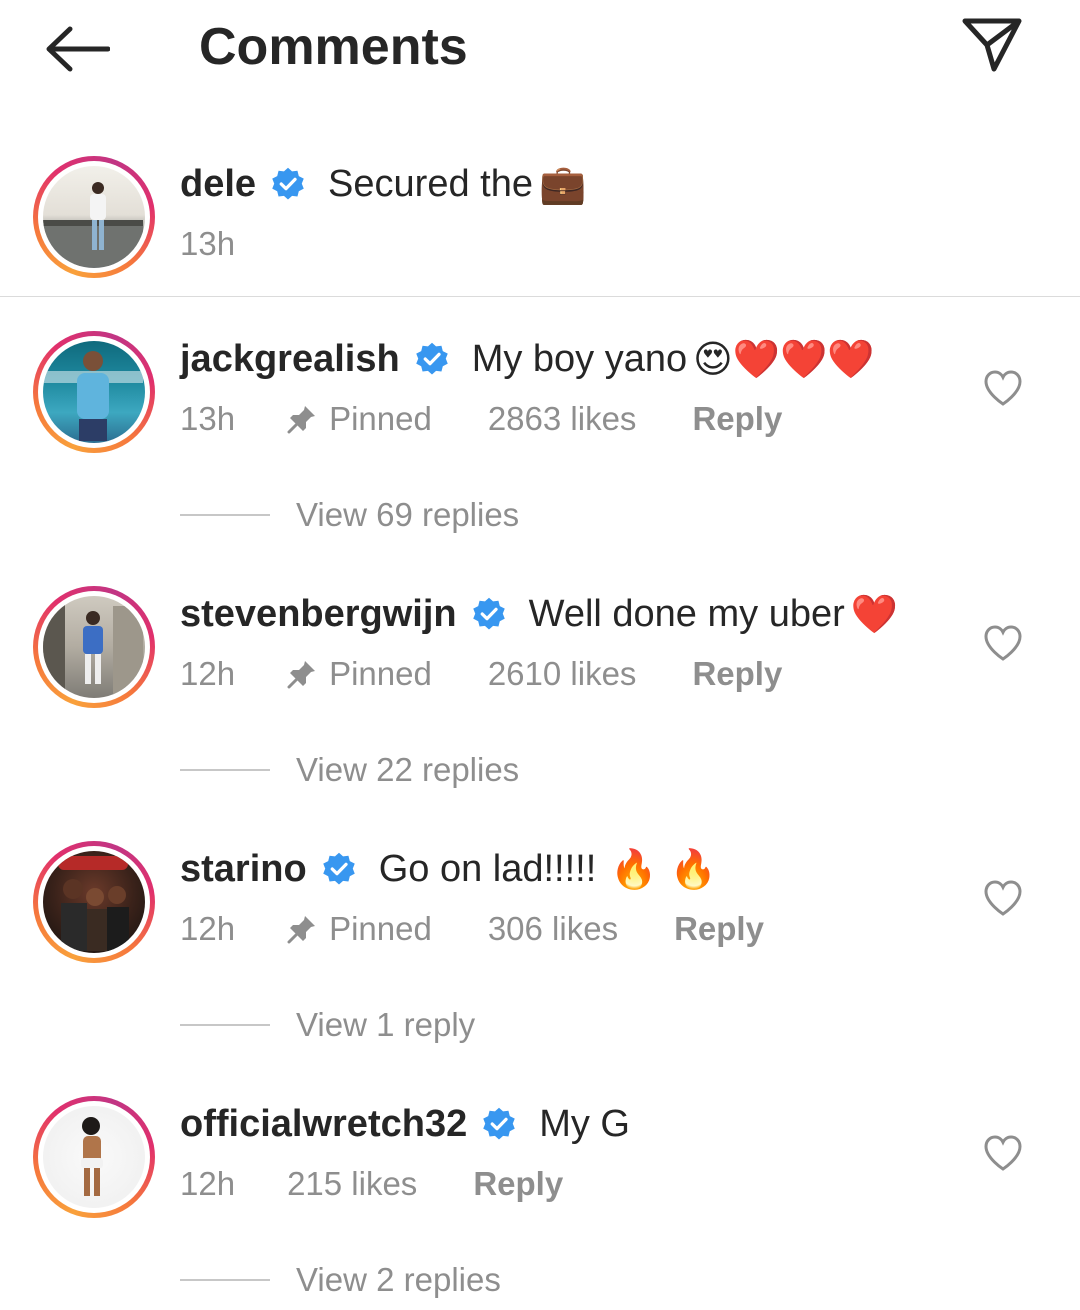 The image size is (1080, 1310). I want to click on view-replies-text: View 1 reply, so click(386, 1024).